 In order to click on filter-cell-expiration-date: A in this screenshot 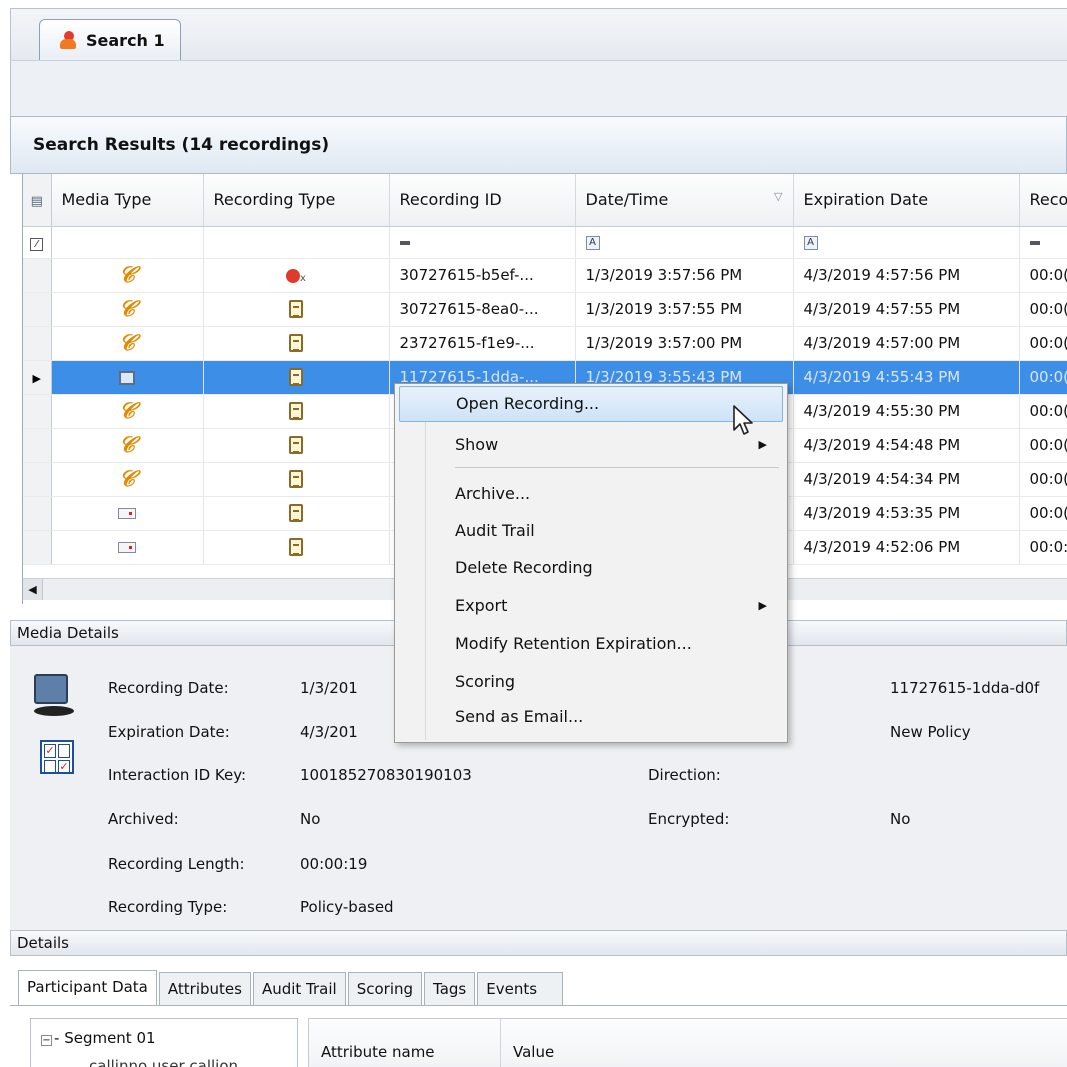, I will do `click(906, 242)`.